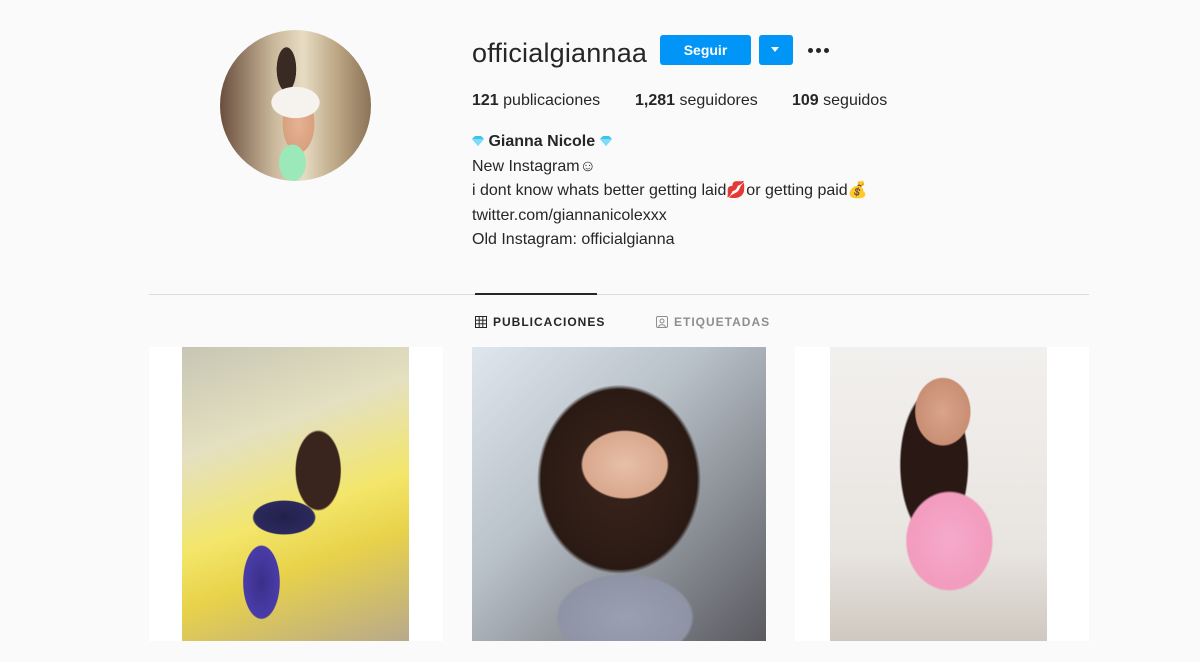  What do you see at coordinates (670, 142) in the screenshot?
I see `profile-full-name-row: Gianna Nicole` at bounding box center [670, 142].